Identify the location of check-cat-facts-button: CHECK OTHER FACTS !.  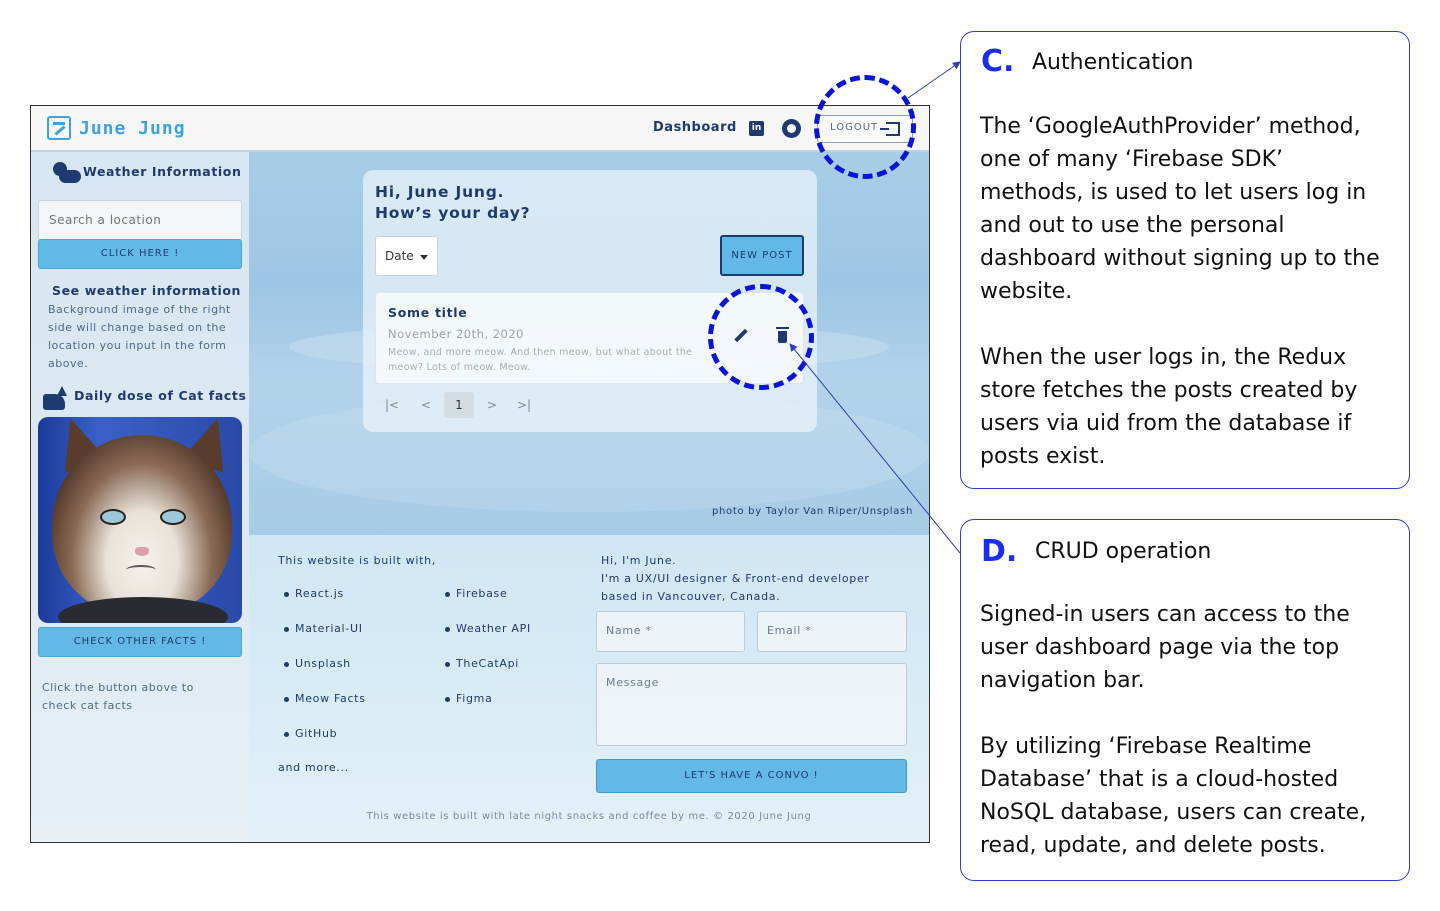
(140, 642).